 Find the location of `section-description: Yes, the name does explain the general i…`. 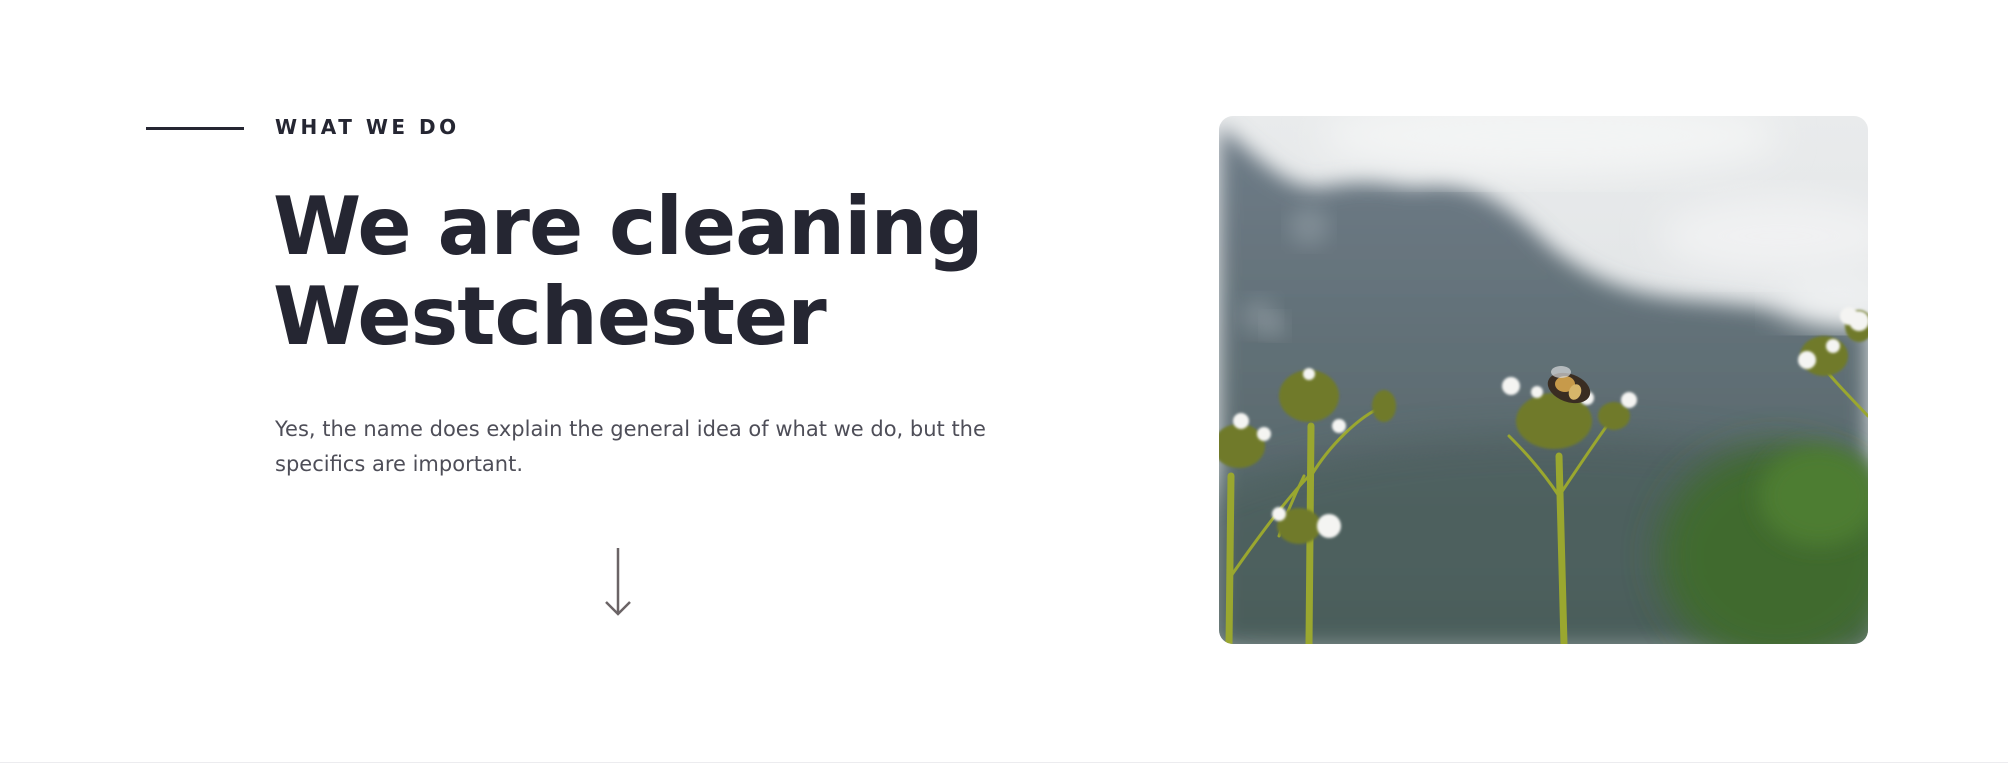

section-description: Yes, the name does explain the general i… is located at coordinates (630, 446).